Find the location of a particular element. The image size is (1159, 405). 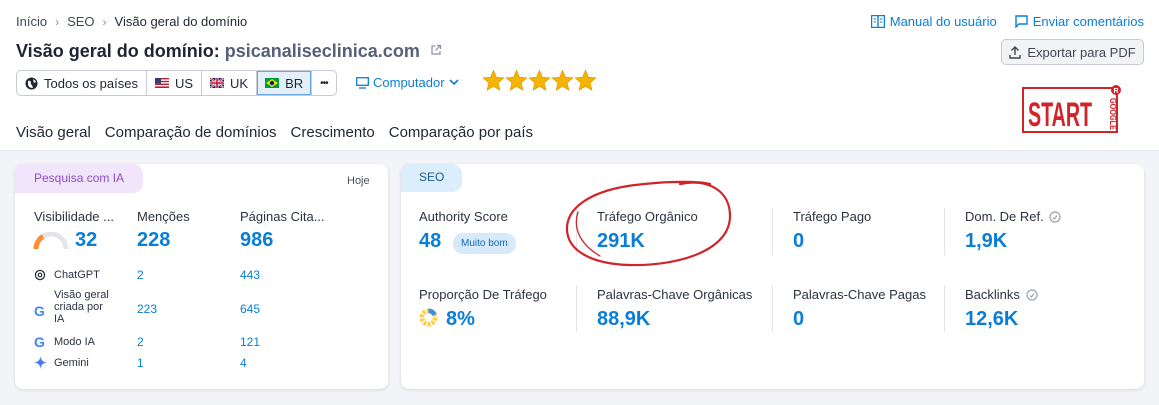

ai-search-pill: Pesquisa com IA is located at coordinates (79, 178).